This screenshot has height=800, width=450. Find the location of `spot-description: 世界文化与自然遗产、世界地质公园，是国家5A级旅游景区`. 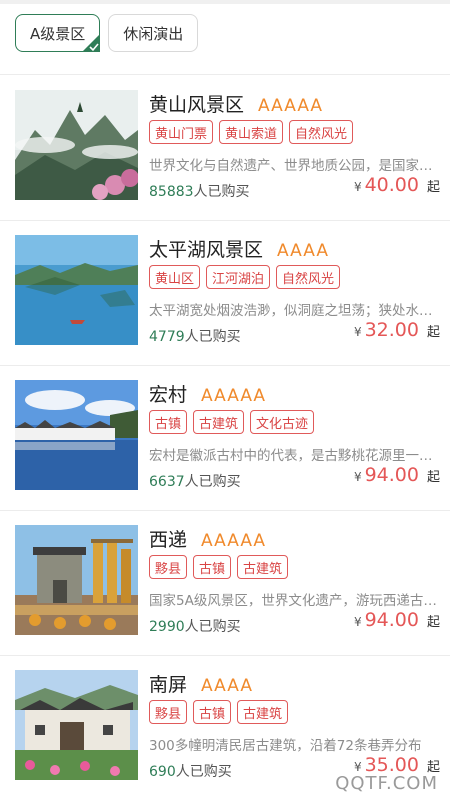

spot-description: 世界文化与自然遗产、世界地质公园，是国家5A级旅游景区 is located at coordinates (294, 166).